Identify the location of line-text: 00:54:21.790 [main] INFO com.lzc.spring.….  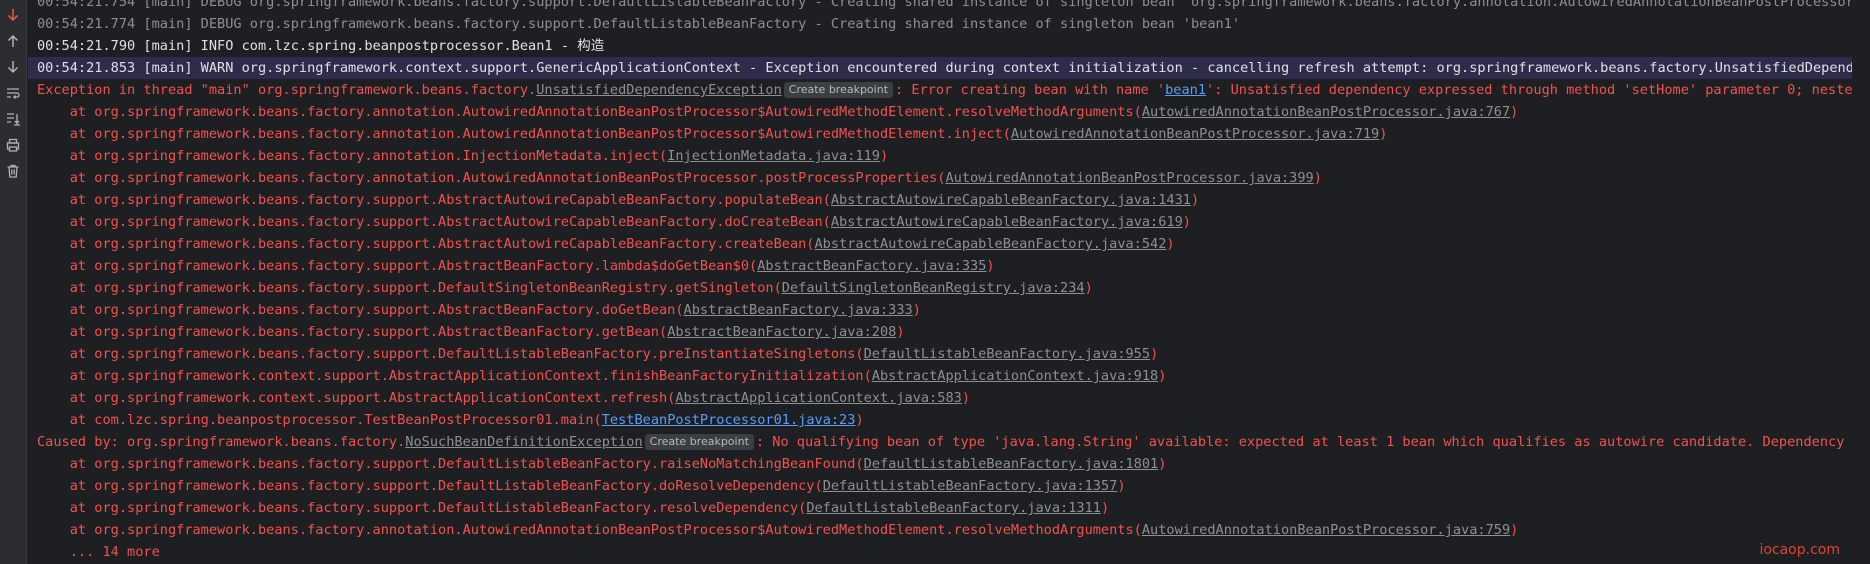
(321, 46).